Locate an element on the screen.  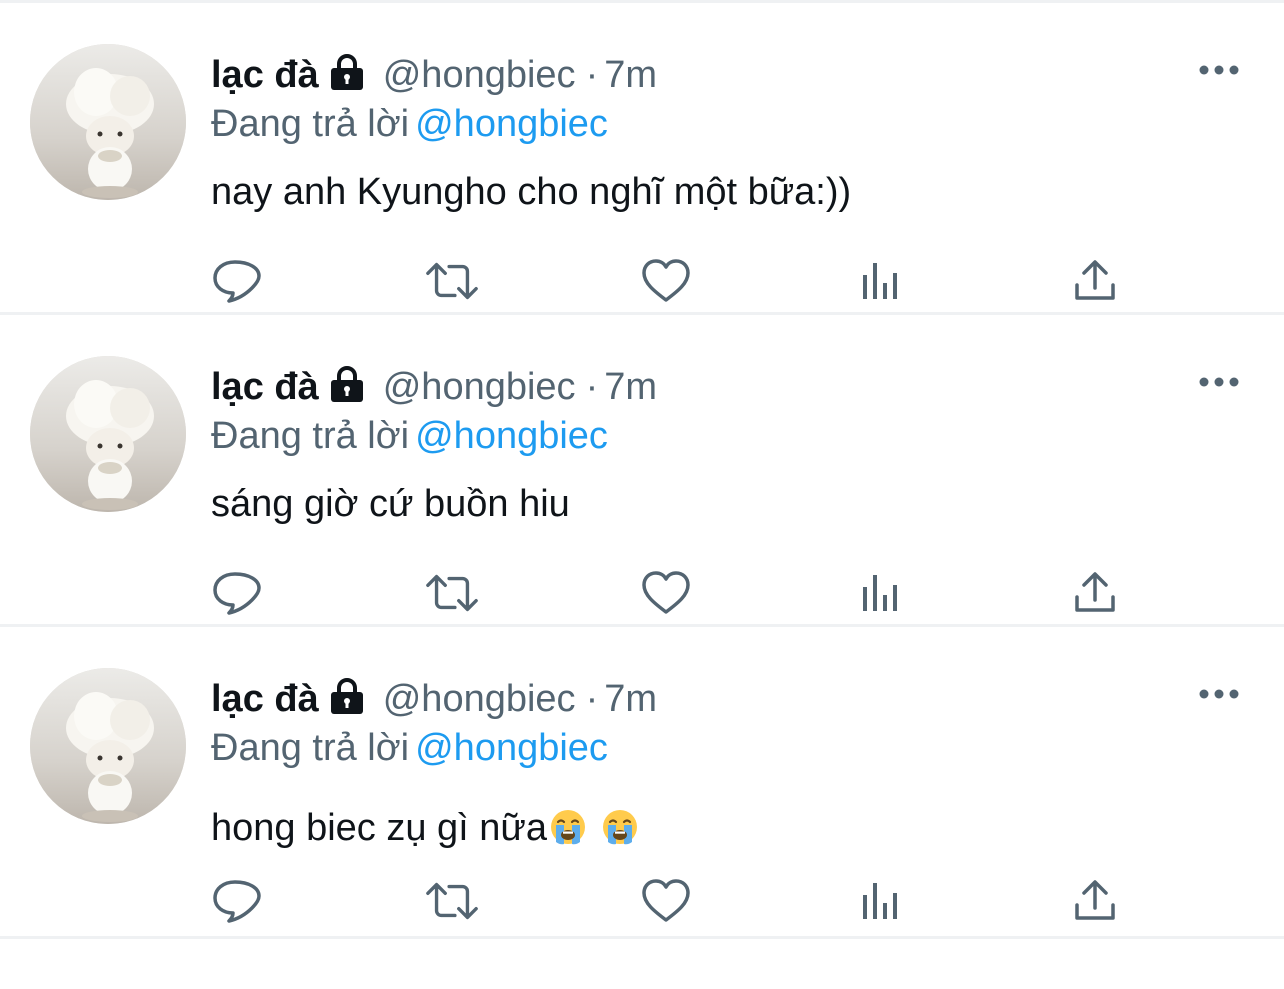
tweet-text: sáng giờ cứ buồn hiu is located at coordinates (390, 504).